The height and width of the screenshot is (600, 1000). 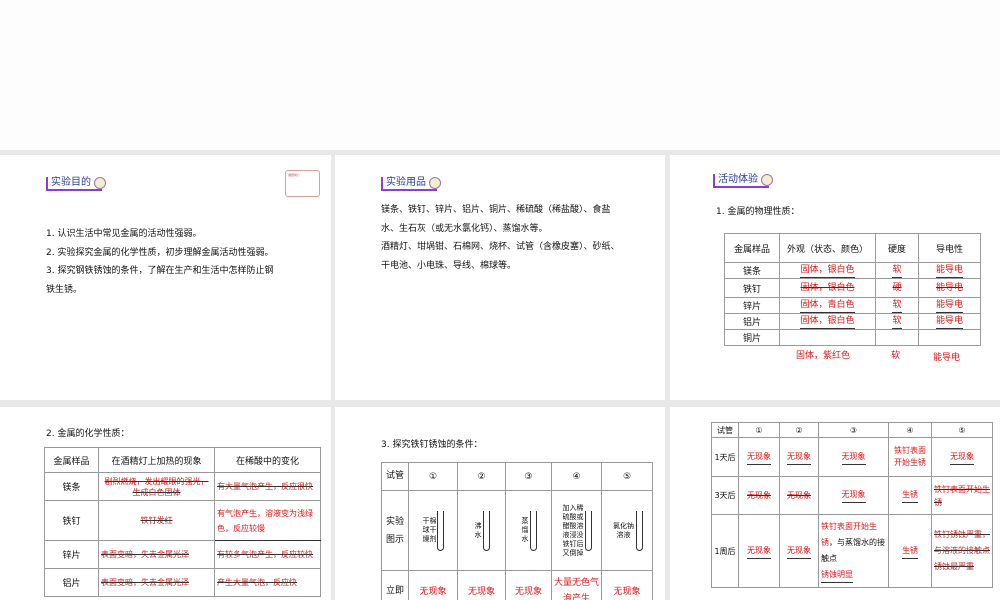 I want to click on observation: 铁钉锈蚀严重，与溶液的接触点锈蚀最严重, so click(x=962, y=551).